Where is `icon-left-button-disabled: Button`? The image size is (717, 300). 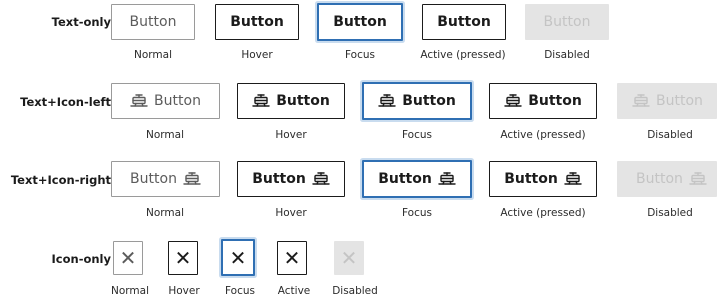
icon-left-button-disabled: Button is located at coordinates (667, 101).